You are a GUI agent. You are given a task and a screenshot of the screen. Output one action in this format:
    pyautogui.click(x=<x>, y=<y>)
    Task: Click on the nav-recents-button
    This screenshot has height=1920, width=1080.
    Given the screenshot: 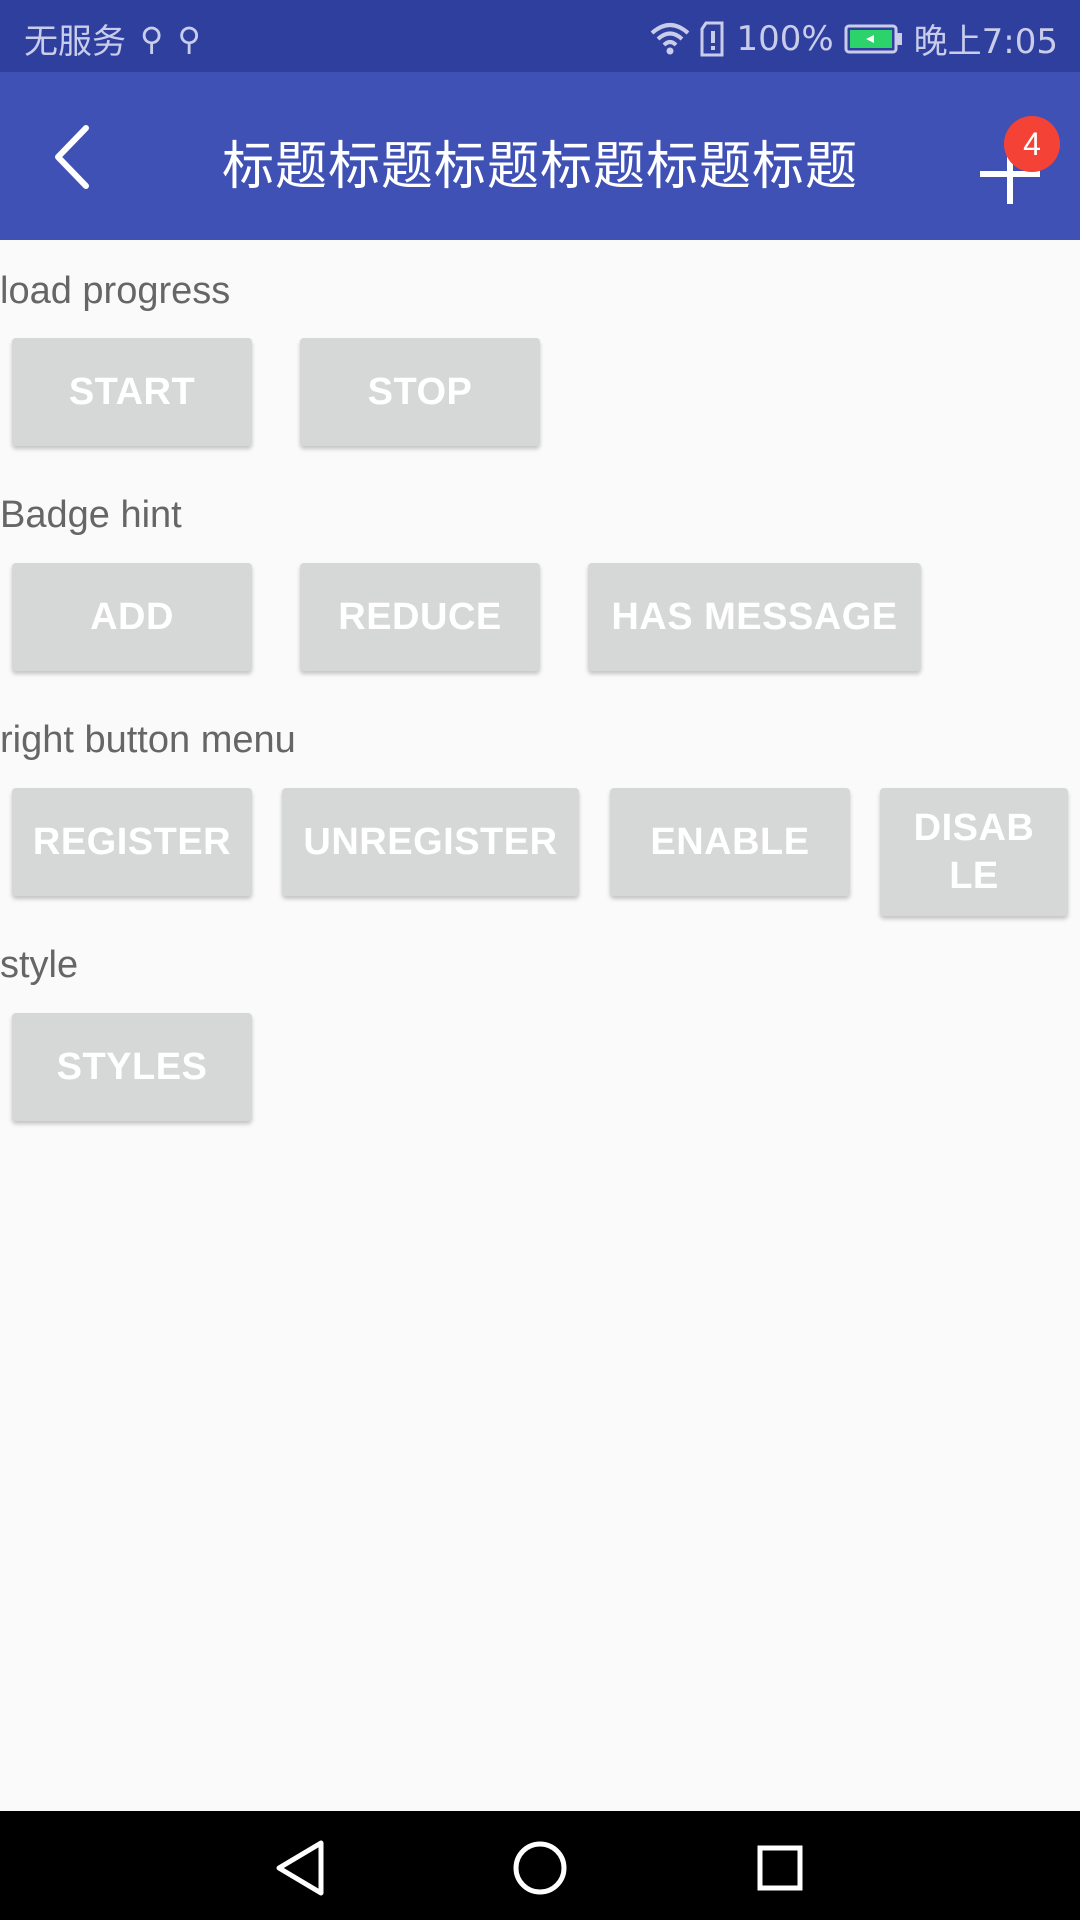 What is the action you would take?
    pyautogui.click(x=780, y=1868)
    